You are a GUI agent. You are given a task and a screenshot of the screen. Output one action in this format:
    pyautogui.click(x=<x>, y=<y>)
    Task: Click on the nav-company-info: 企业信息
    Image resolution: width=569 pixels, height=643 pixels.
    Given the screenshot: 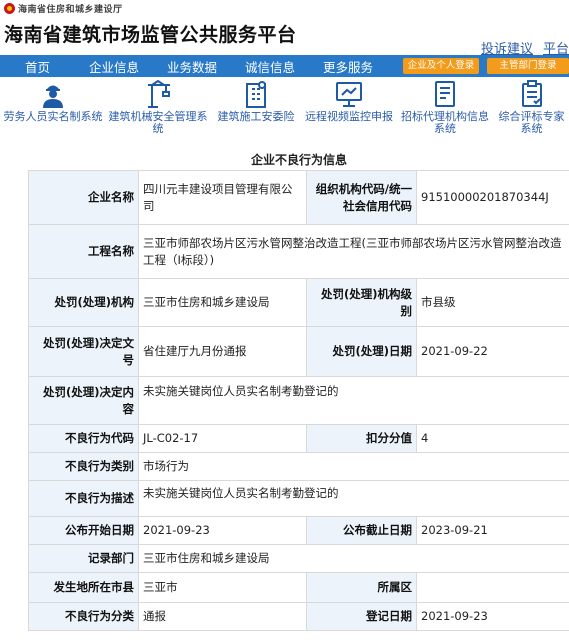 What is the action you would take?
    pyautogui.click(x=114, y=66)
    